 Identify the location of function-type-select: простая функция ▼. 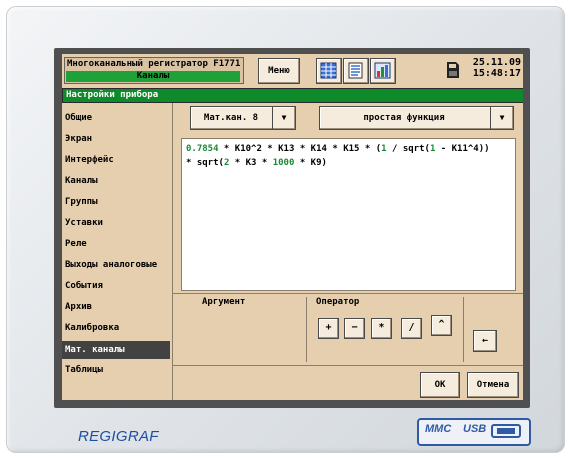
(416, 118).